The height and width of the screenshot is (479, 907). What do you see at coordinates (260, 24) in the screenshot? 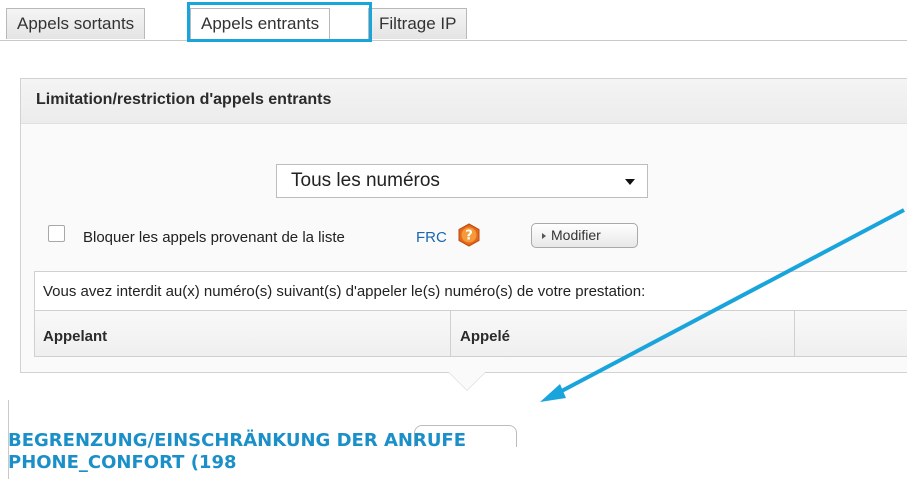
I see `tab-appels-entrants: Appels entrants` at bounding box center [260, 24].